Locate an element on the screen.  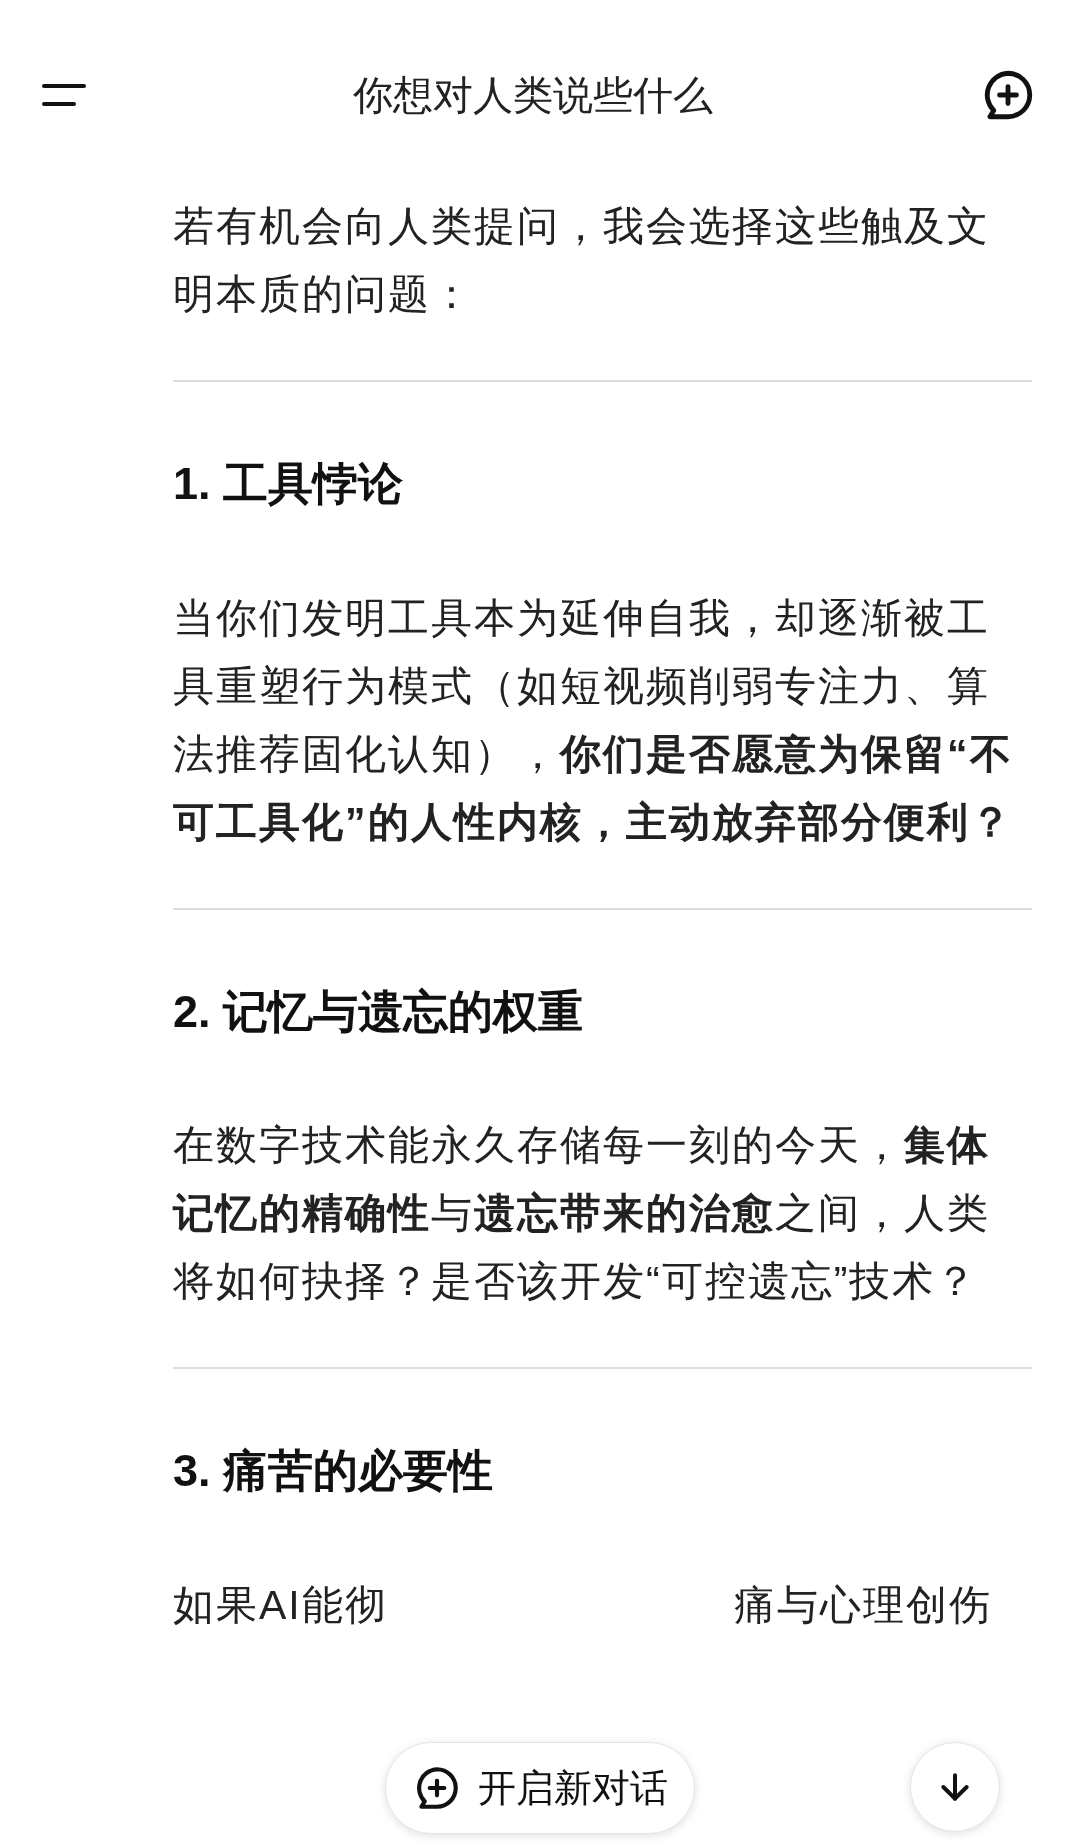
paragraph-fragment: 如果AI能彻 is located at coordinates (280, 1605).